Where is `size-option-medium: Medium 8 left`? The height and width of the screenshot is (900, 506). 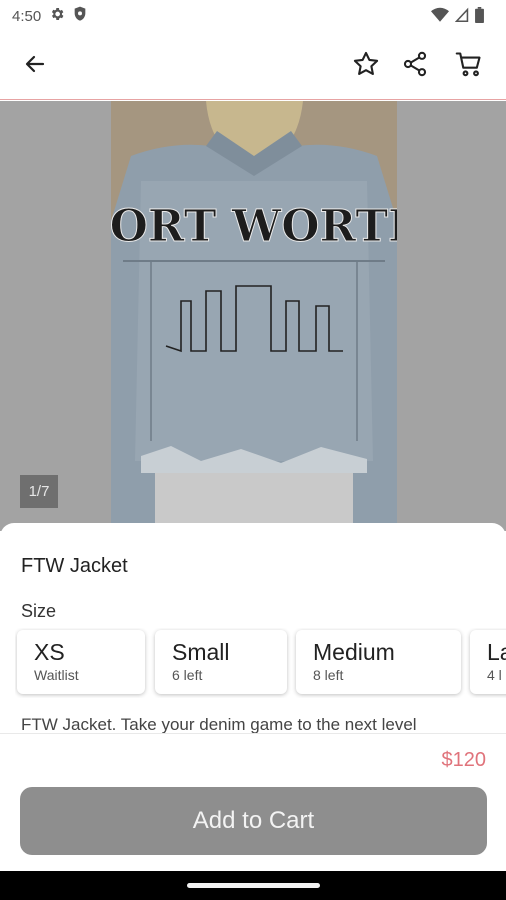
size-option-medium: Medium 8 left is located at coordinates (378, 662).